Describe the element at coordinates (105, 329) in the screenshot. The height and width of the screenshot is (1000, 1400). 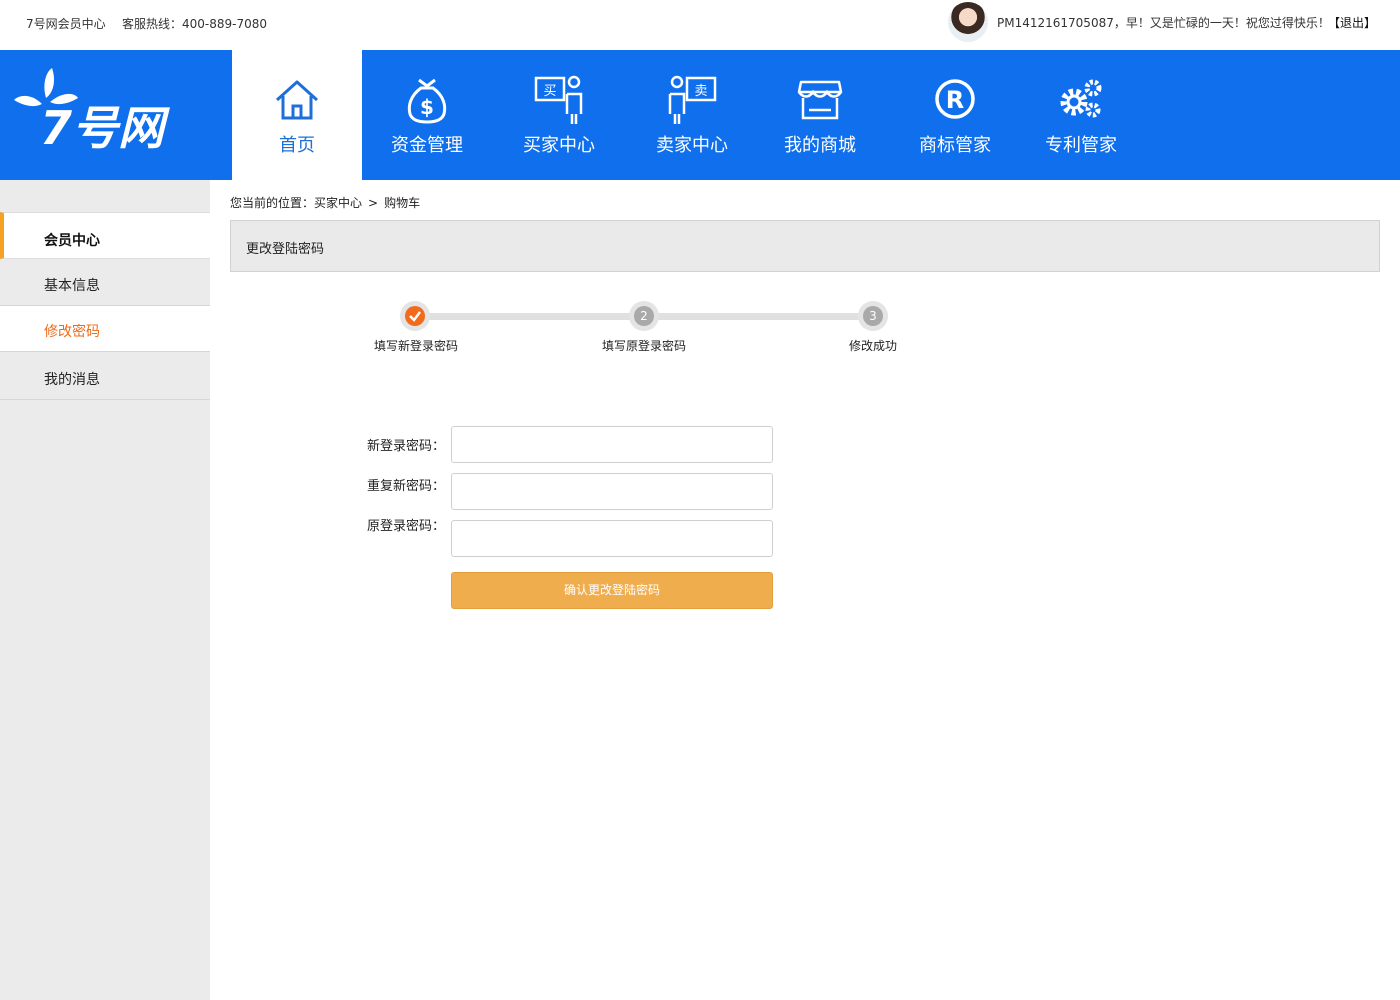
I see `sidebar-item-change-password: 修改密码` at that location.